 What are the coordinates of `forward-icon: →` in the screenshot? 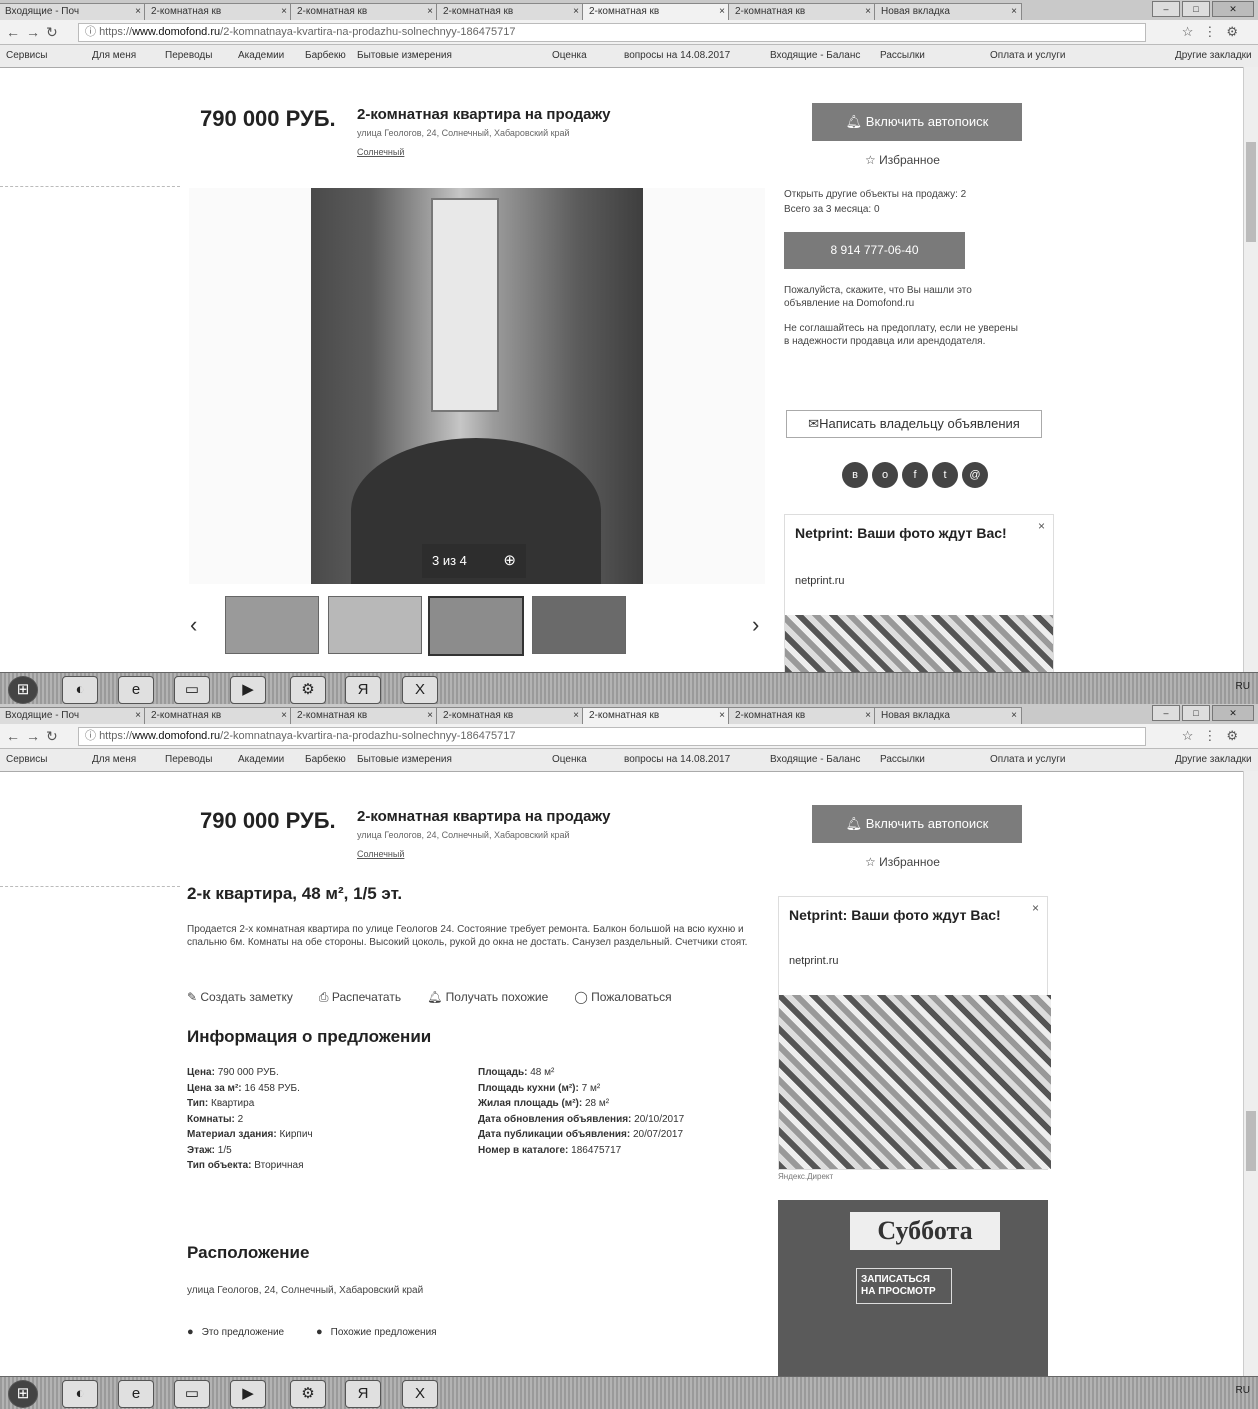 It's located at (33, 32).